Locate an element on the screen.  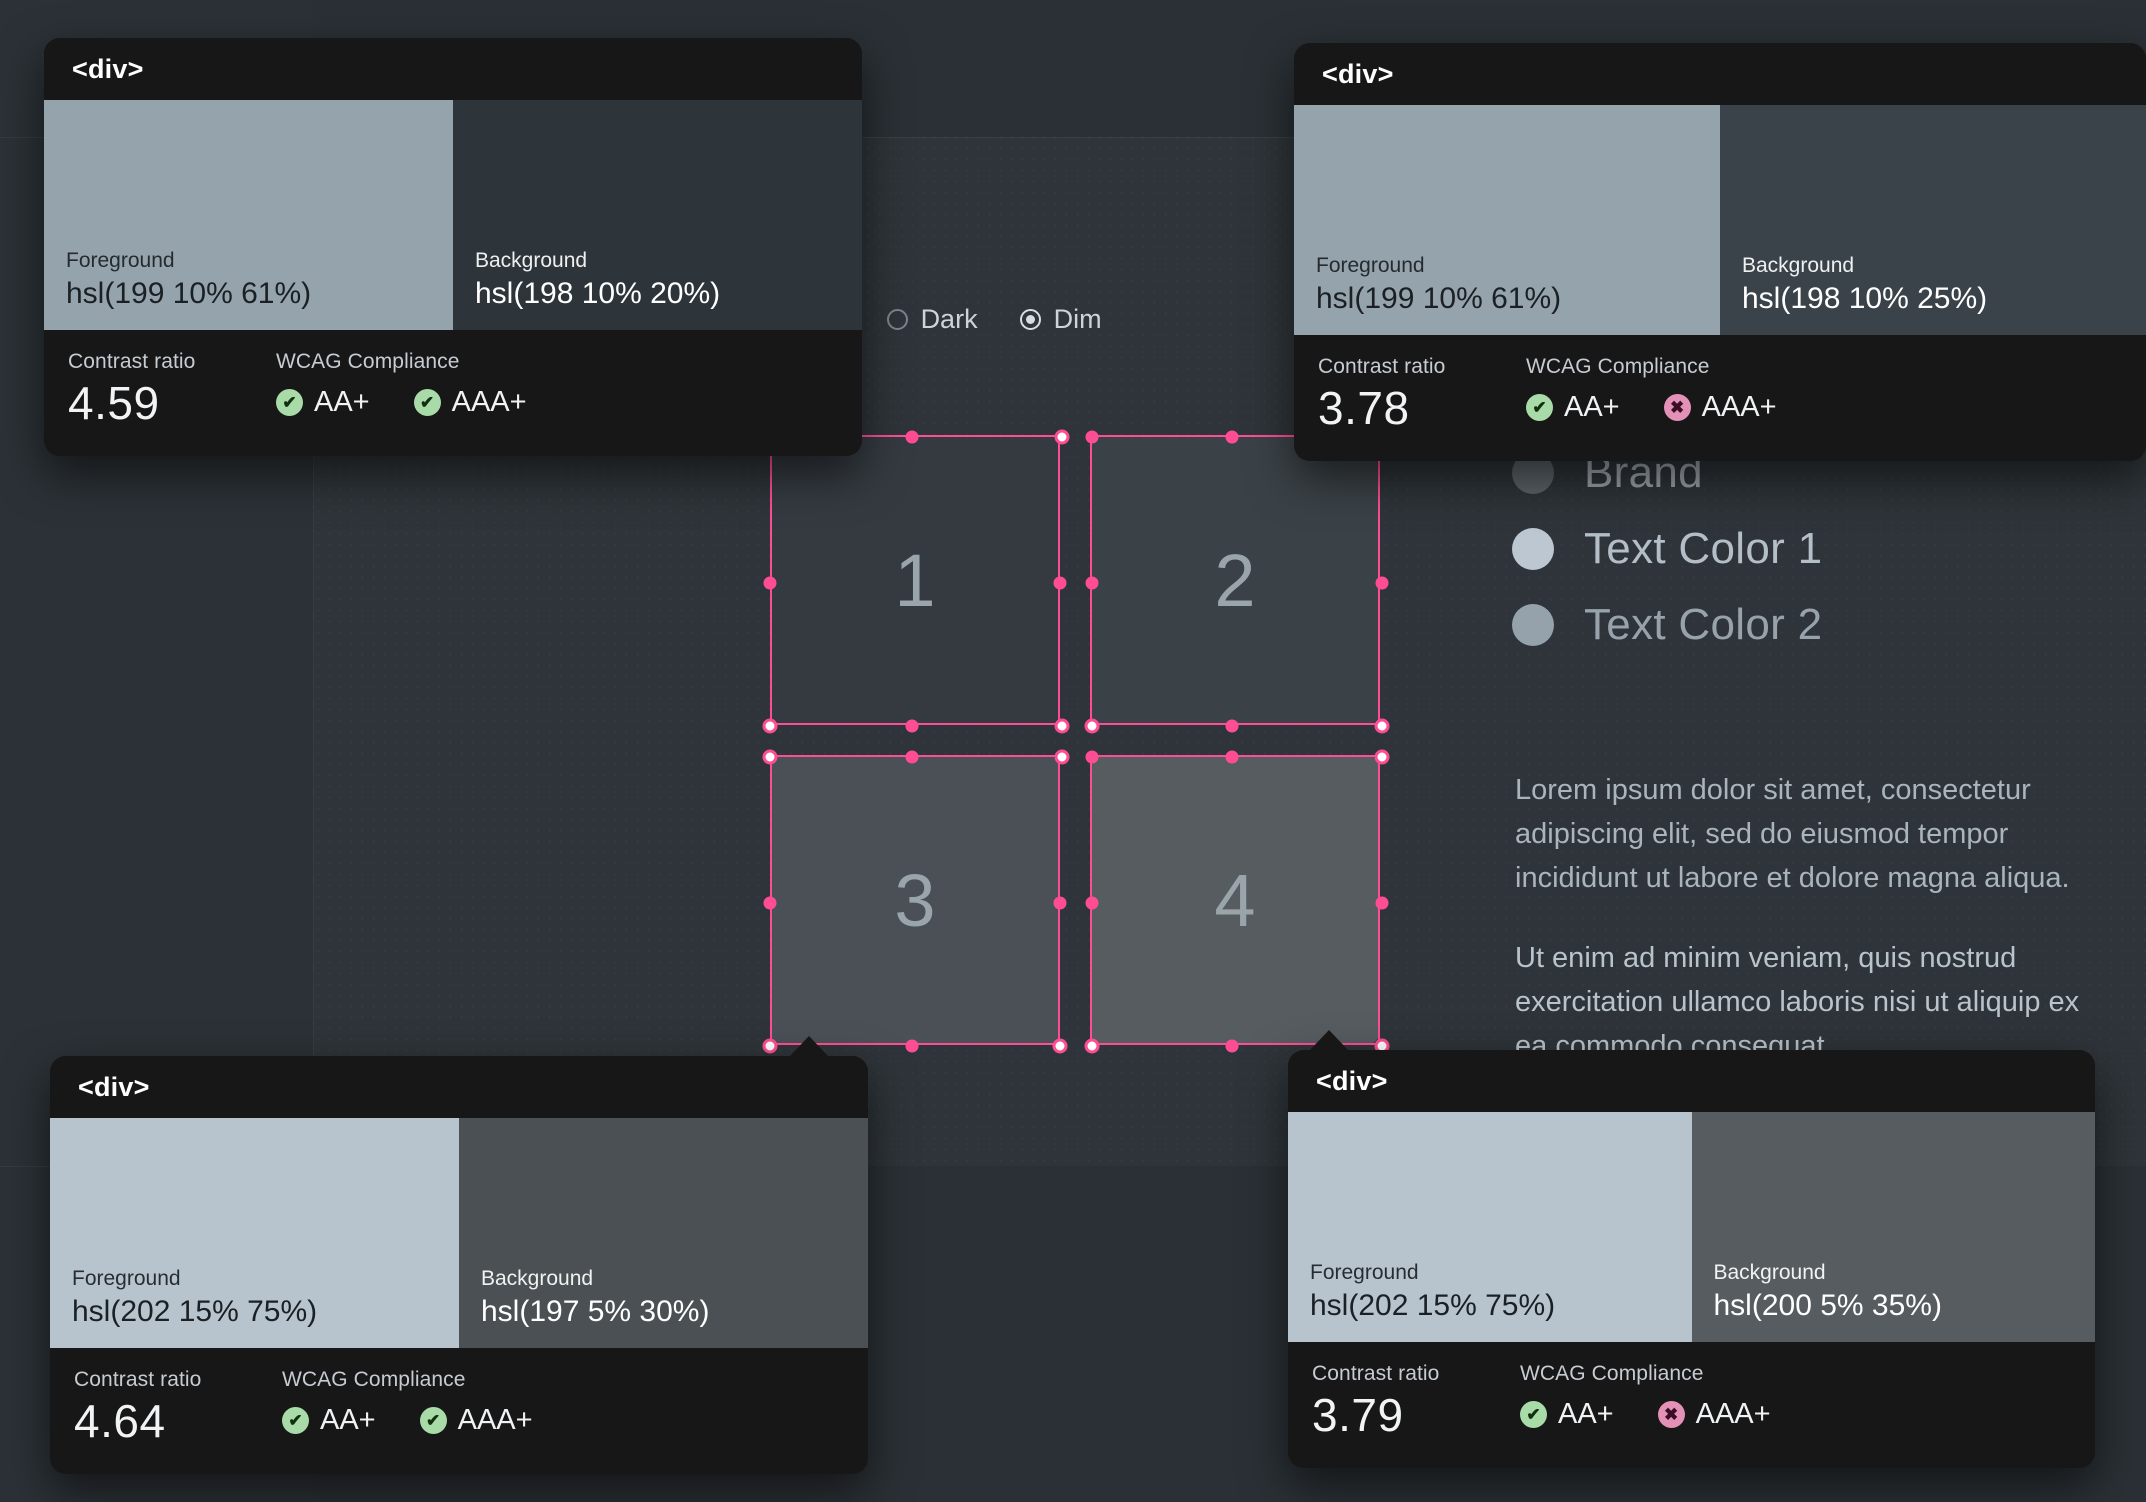
card-tail-bottom-left is located at coordinates (809, 1046).